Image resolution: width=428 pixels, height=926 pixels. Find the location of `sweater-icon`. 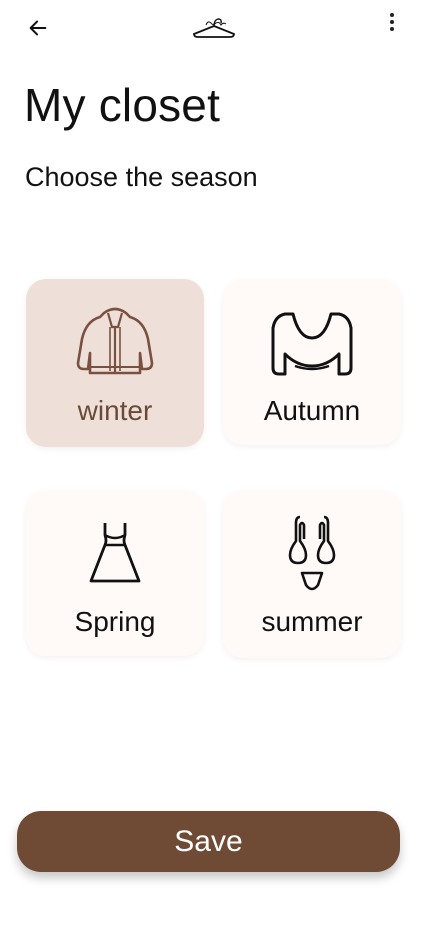

sweater-icon is located at coordinates (312, 343).